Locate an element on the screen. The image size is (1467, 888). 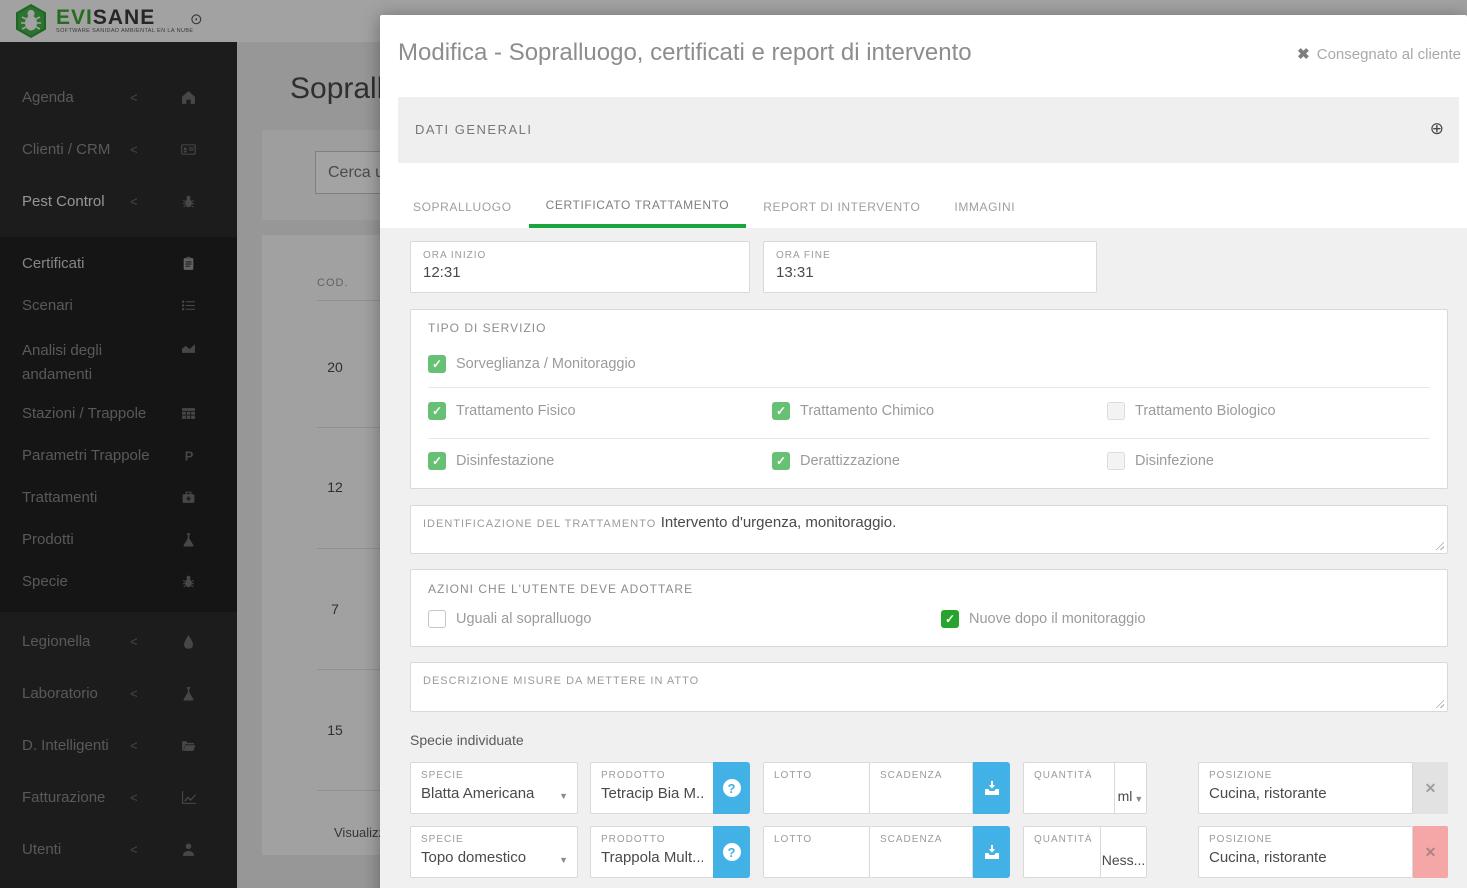
checkbox-derattizzazione: ✓ Derattizzazione is located at coordinates (836, 461).